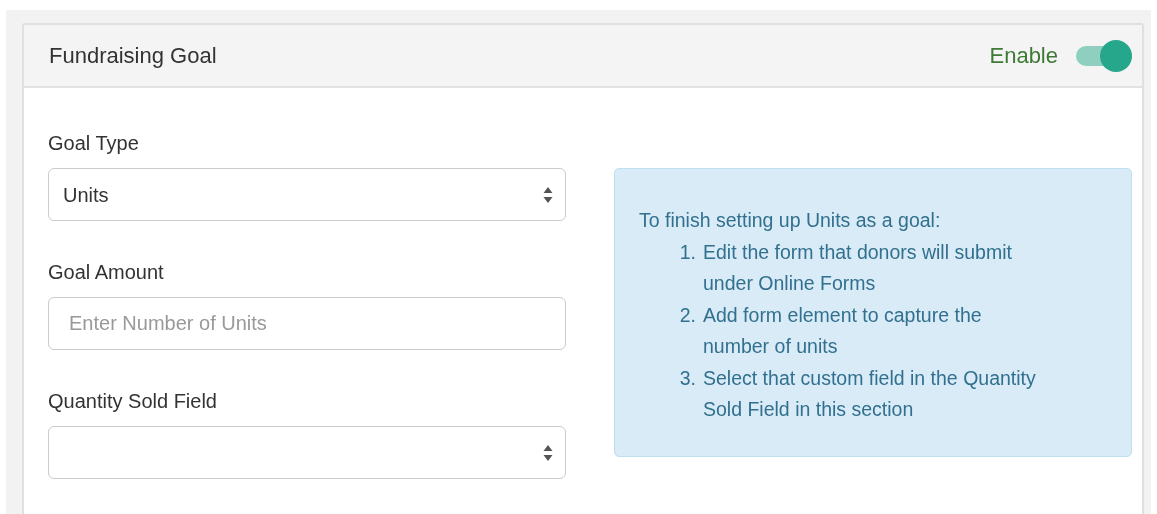 The image size is (1157, 514). Describe the element at coordinates (687, 378) in the screenshot. I see `step-number: 3.` at that location.